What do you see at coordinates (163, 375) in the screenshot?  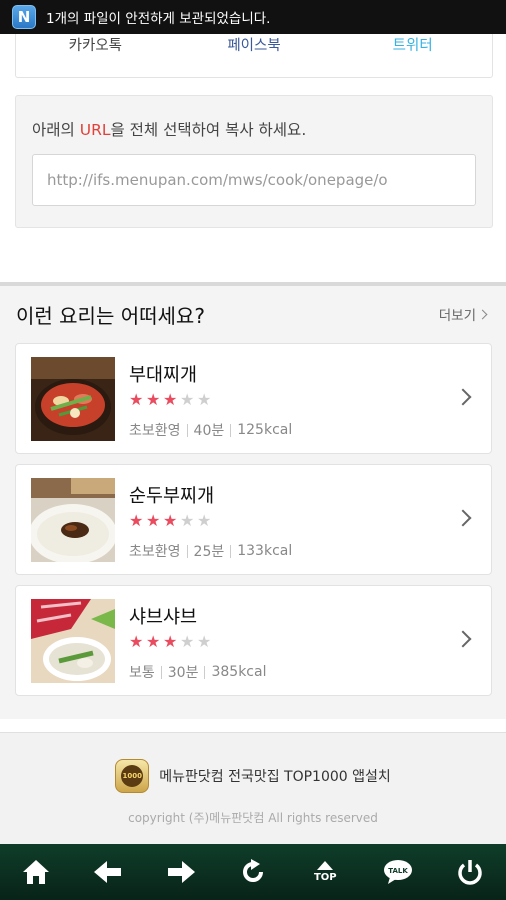 I see `recipe-name: 부대찌개` at bounding box center [163, 375].